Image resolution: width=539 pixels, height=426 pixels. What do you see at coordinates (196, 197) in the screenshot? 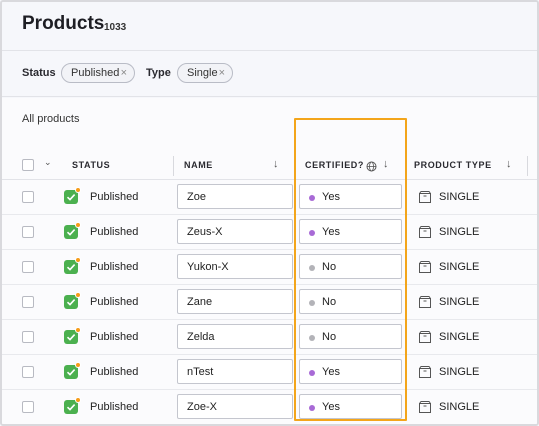
I see `name-value: Zoe` at bounding box center [196, 197].